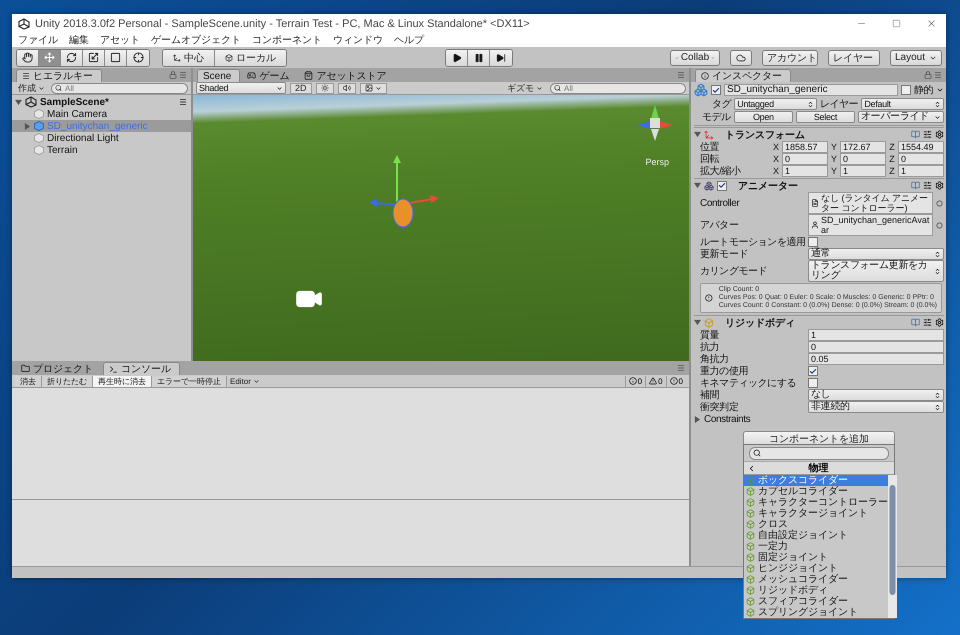 This screenshot has width=960, height=635. Describe the element at coordinates (816, 579) in the screenshot. I see `component-menu-item: メッシュコライダー` at that location.